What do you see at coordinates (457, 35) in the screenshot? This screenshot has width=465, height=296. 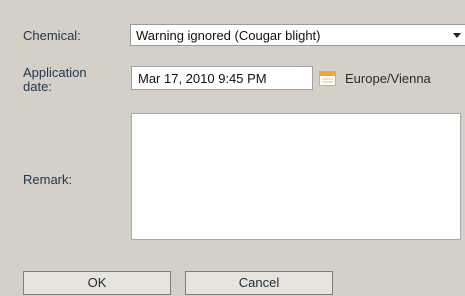 I see `chevron-down-icon` at bounding box center [457, 35].